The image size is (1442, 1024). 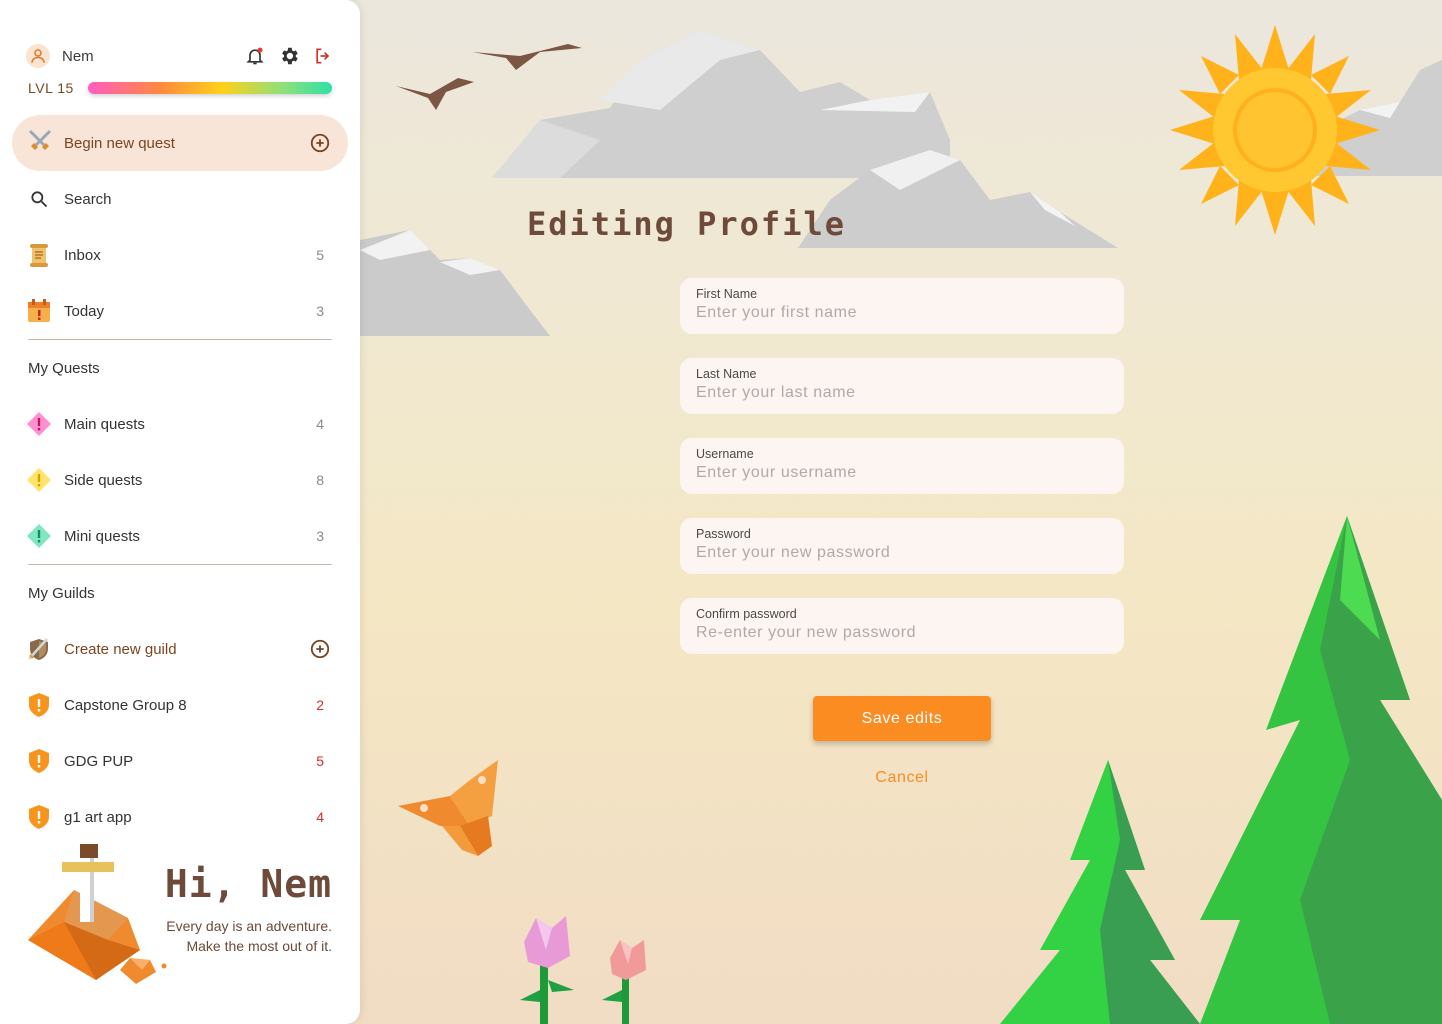 I want to click on username-field: Username, so click(x=902, y=466).